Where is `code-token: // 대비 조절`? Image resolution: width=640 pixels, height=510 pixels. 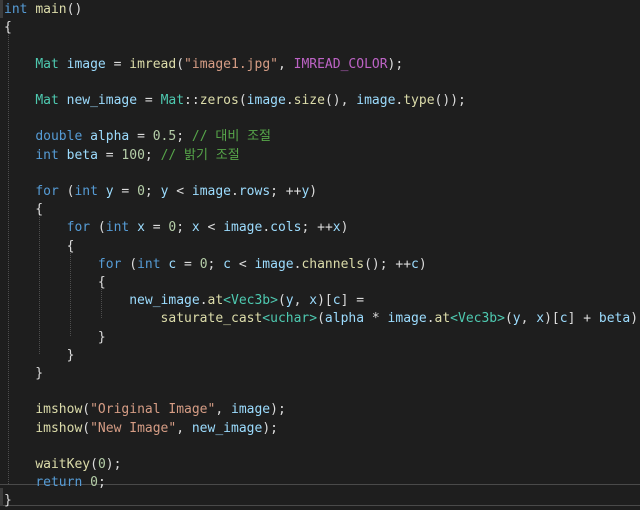
code-token: // 대비 조절 is located at coordinates (231, 137).